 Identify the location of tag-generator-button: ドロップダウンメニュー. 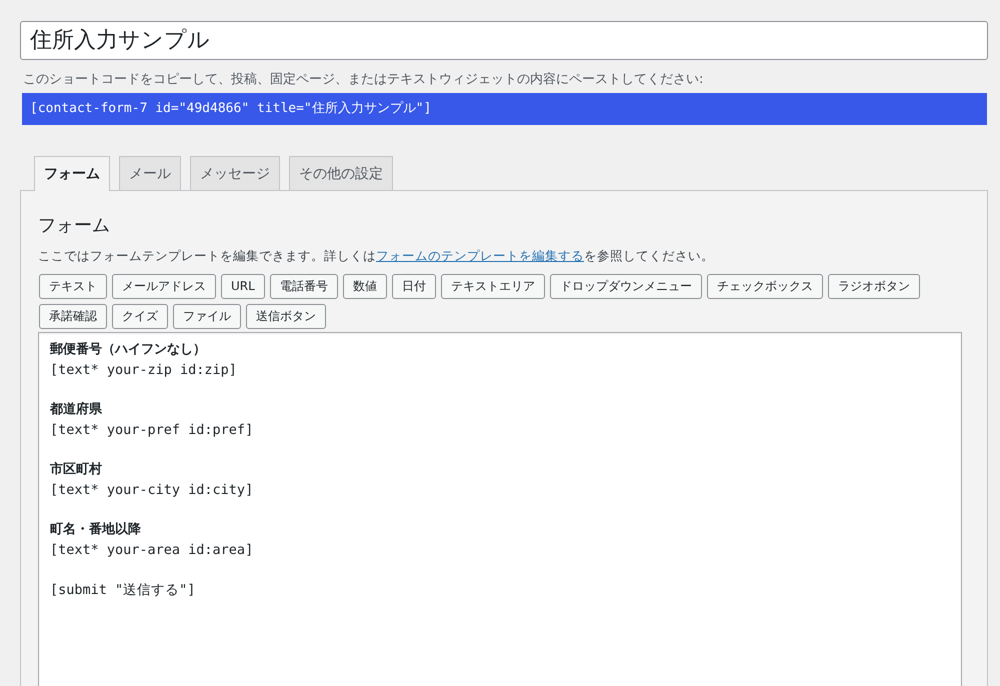
(626, 286).